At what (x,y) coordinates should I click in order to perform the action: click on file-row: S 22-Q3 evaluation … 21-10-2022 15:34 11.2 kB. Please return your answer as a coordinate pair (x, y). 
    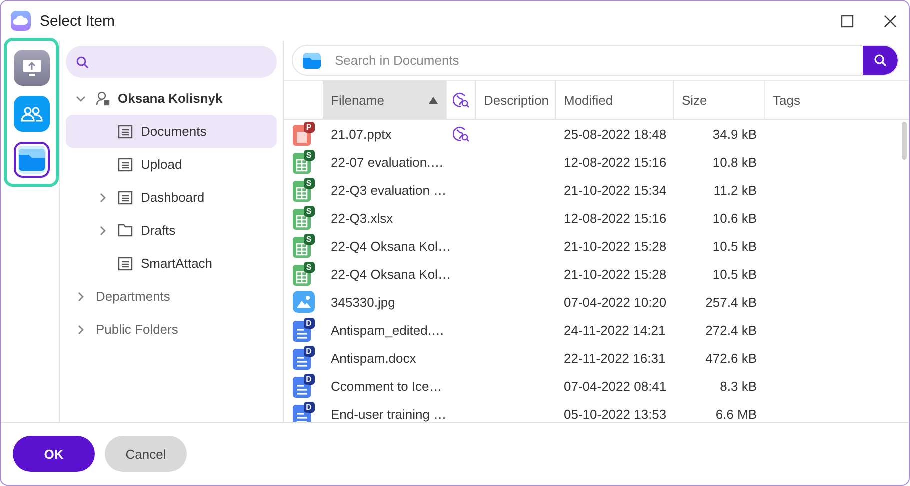
    Looking at the image, I should click on (596, 190).